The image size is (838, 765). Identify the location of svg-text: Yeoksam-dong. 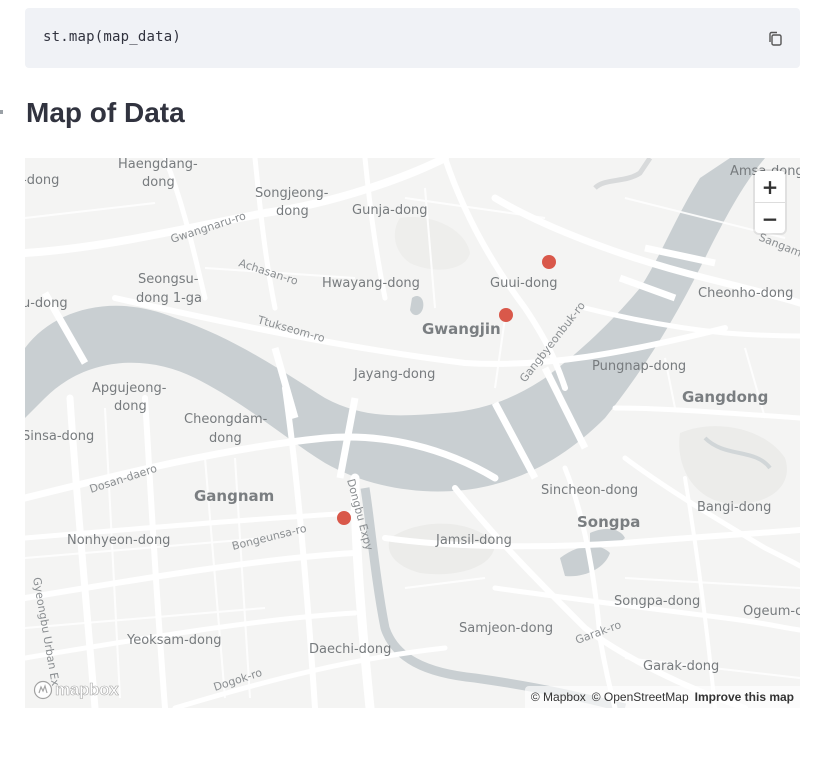
(174, 640).